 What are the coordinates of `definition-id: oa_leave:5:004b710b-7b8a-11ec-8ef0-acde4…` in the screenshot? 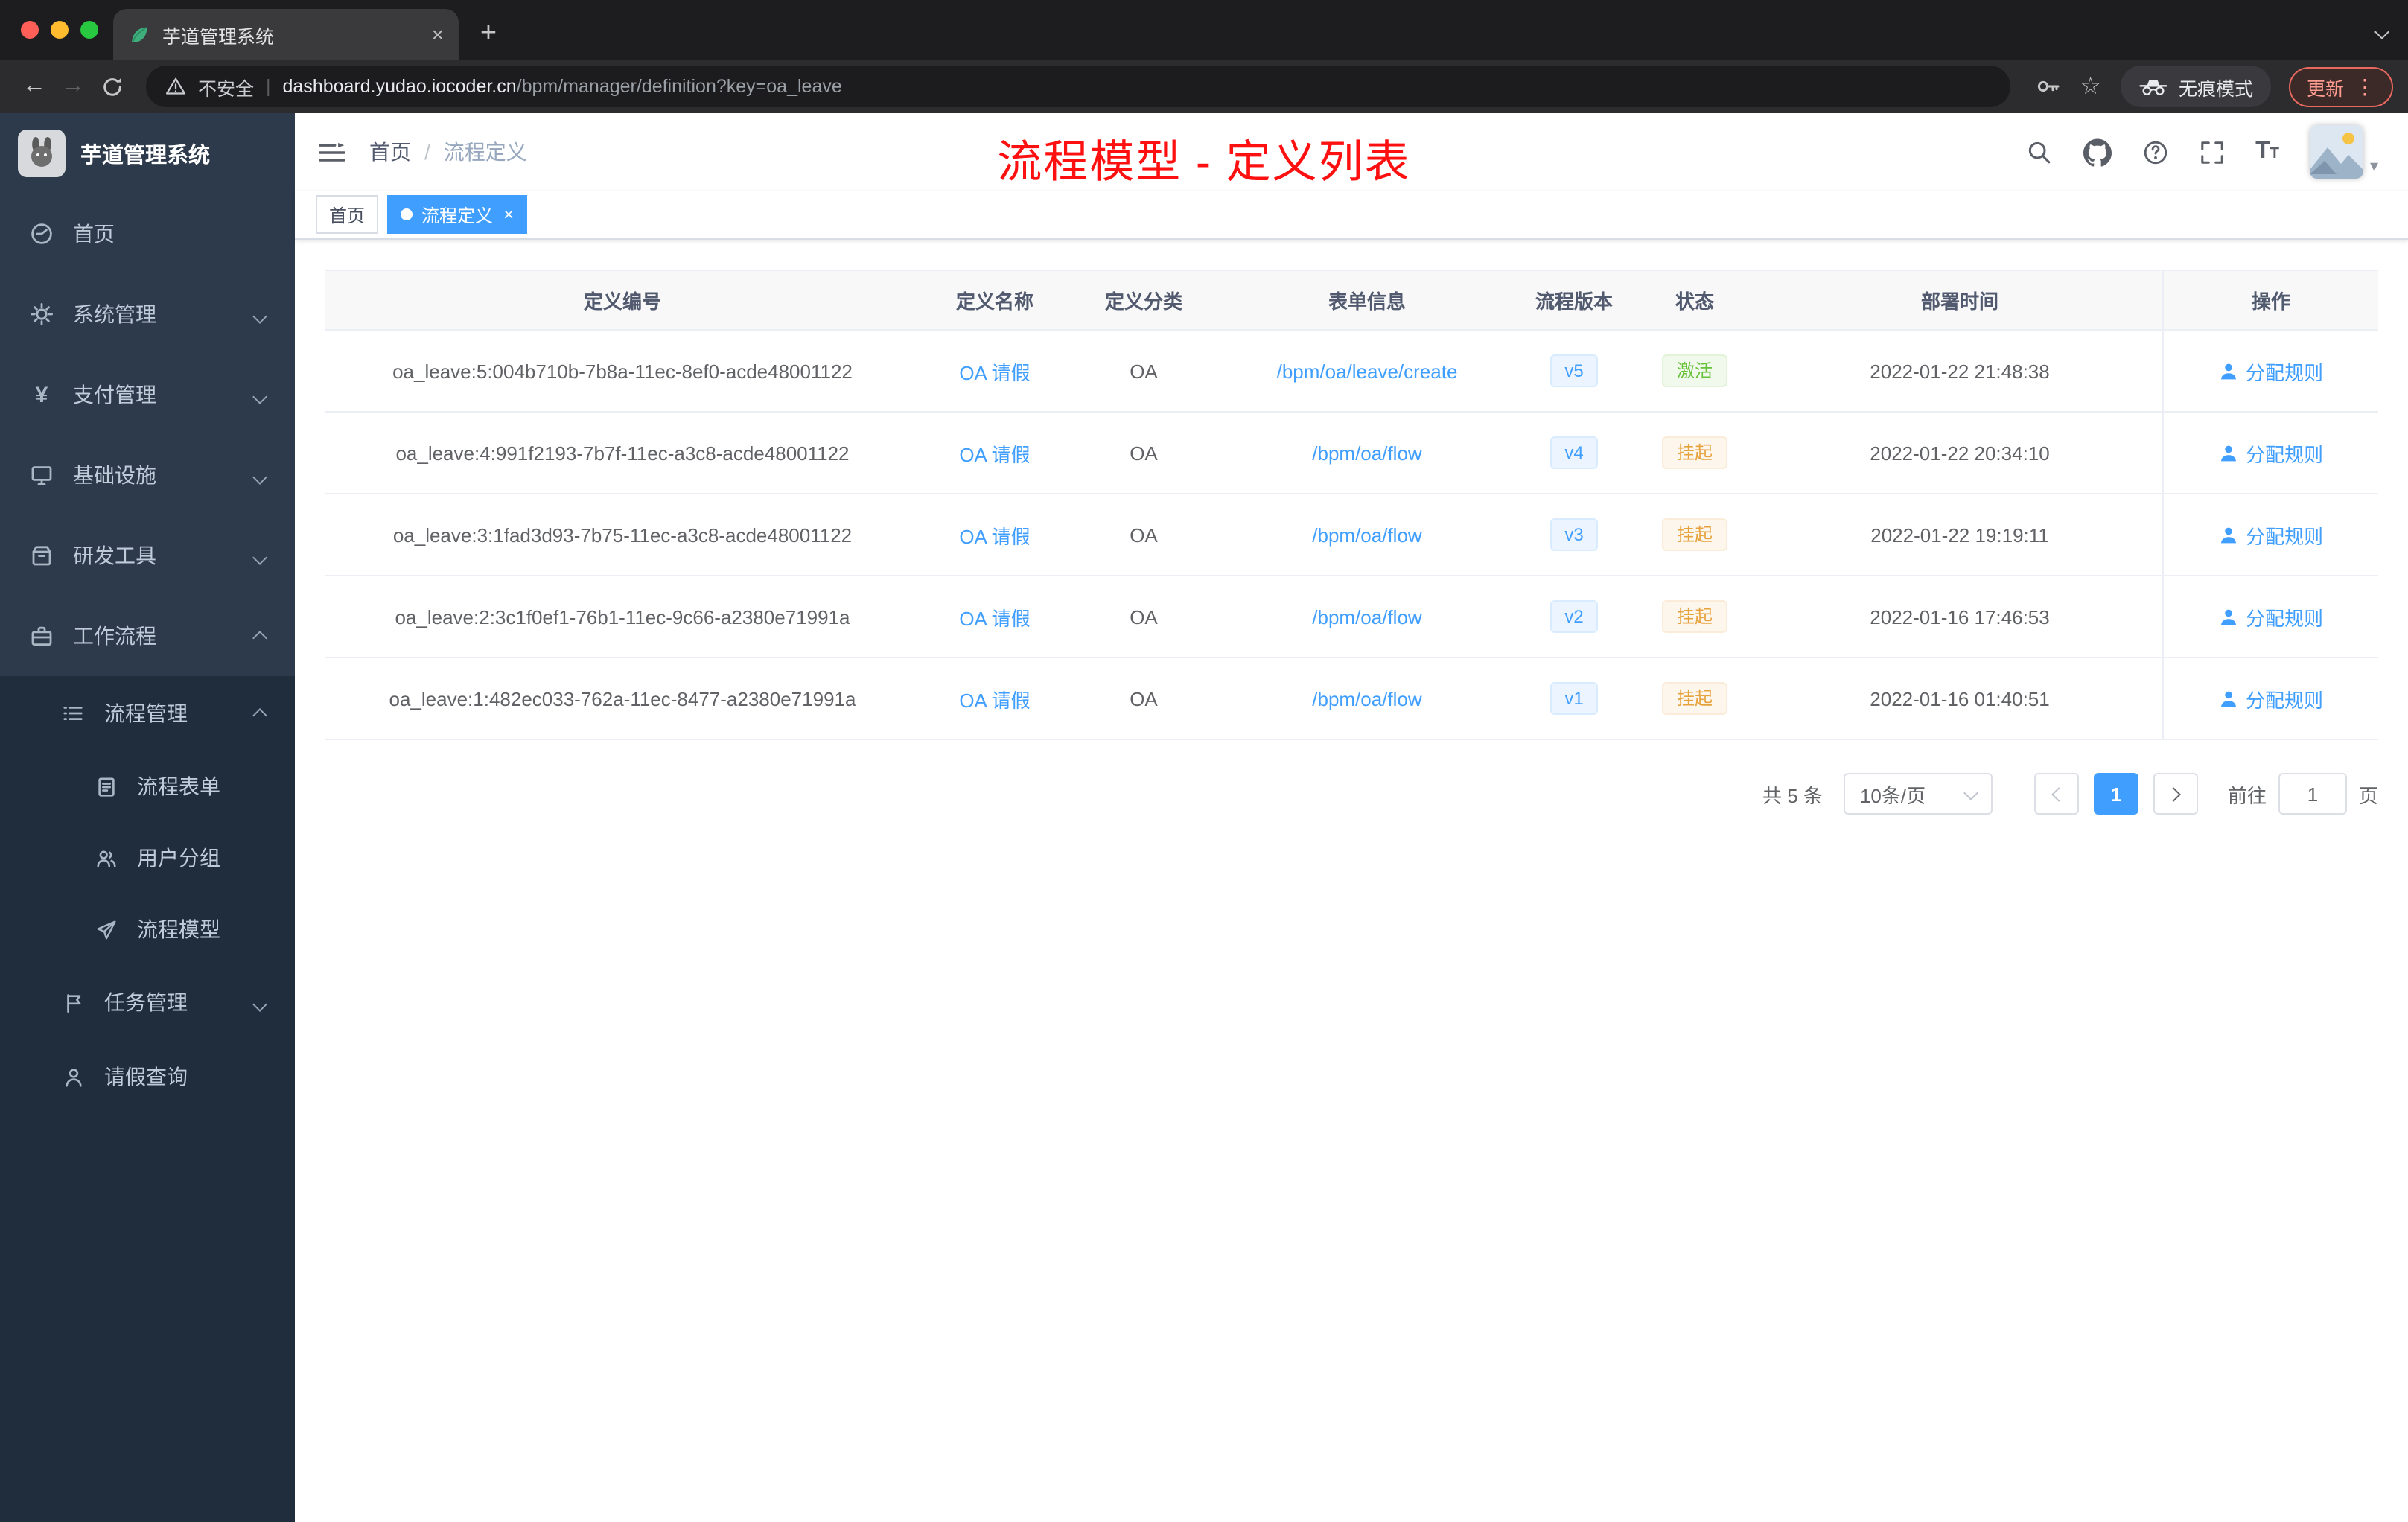 It's located at (622, 371).